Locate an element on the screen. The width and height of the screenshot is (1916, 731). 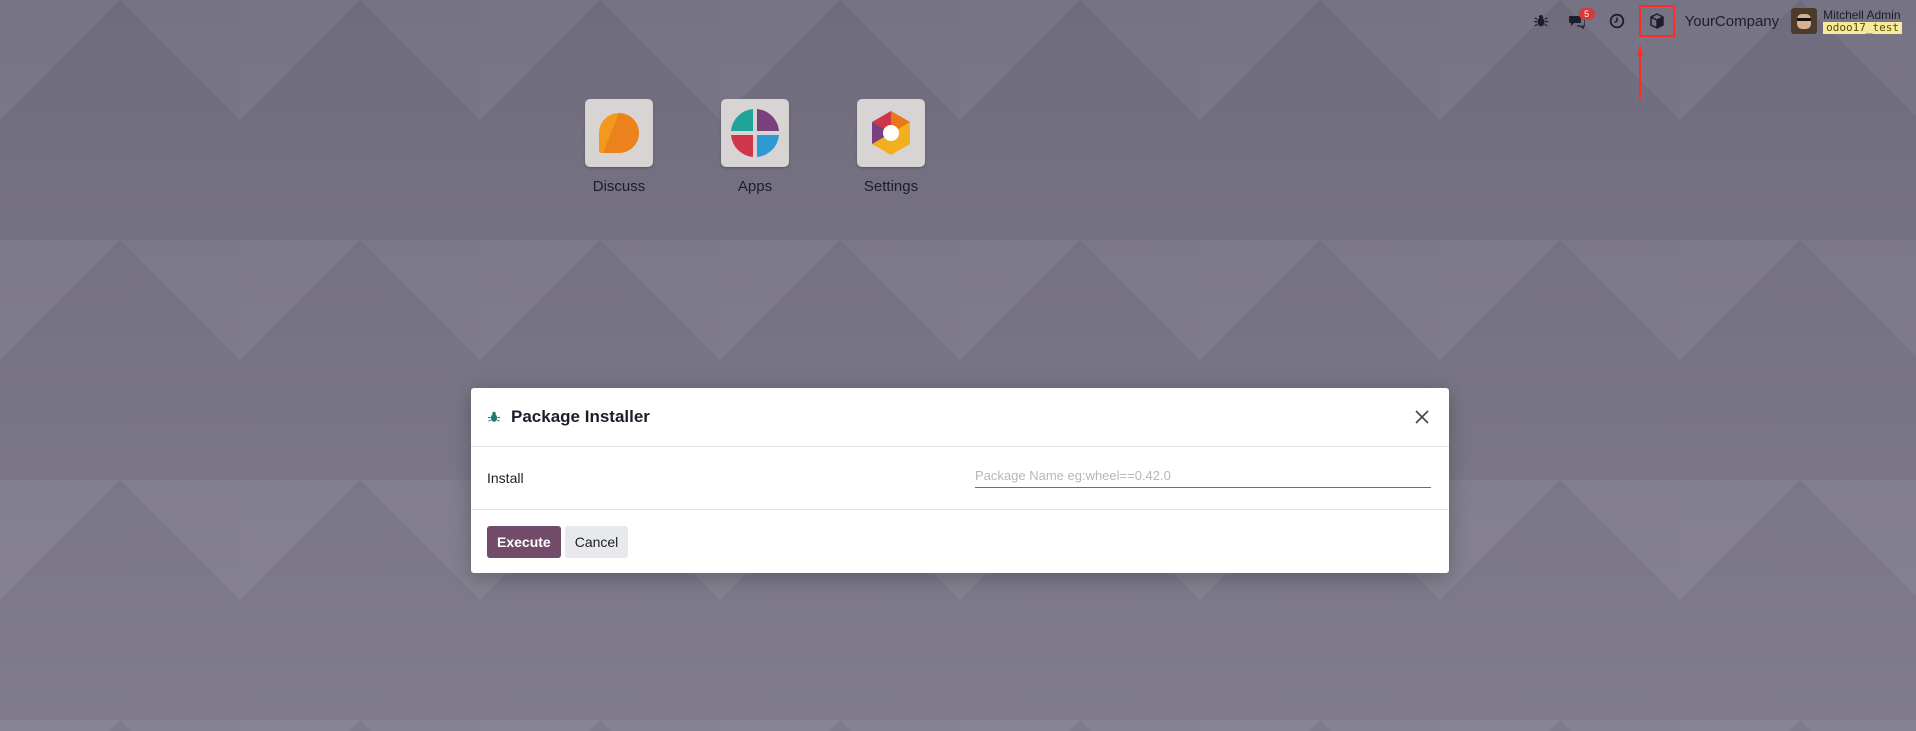
annotation-highlight-box is located at coordinates (1656, 21).